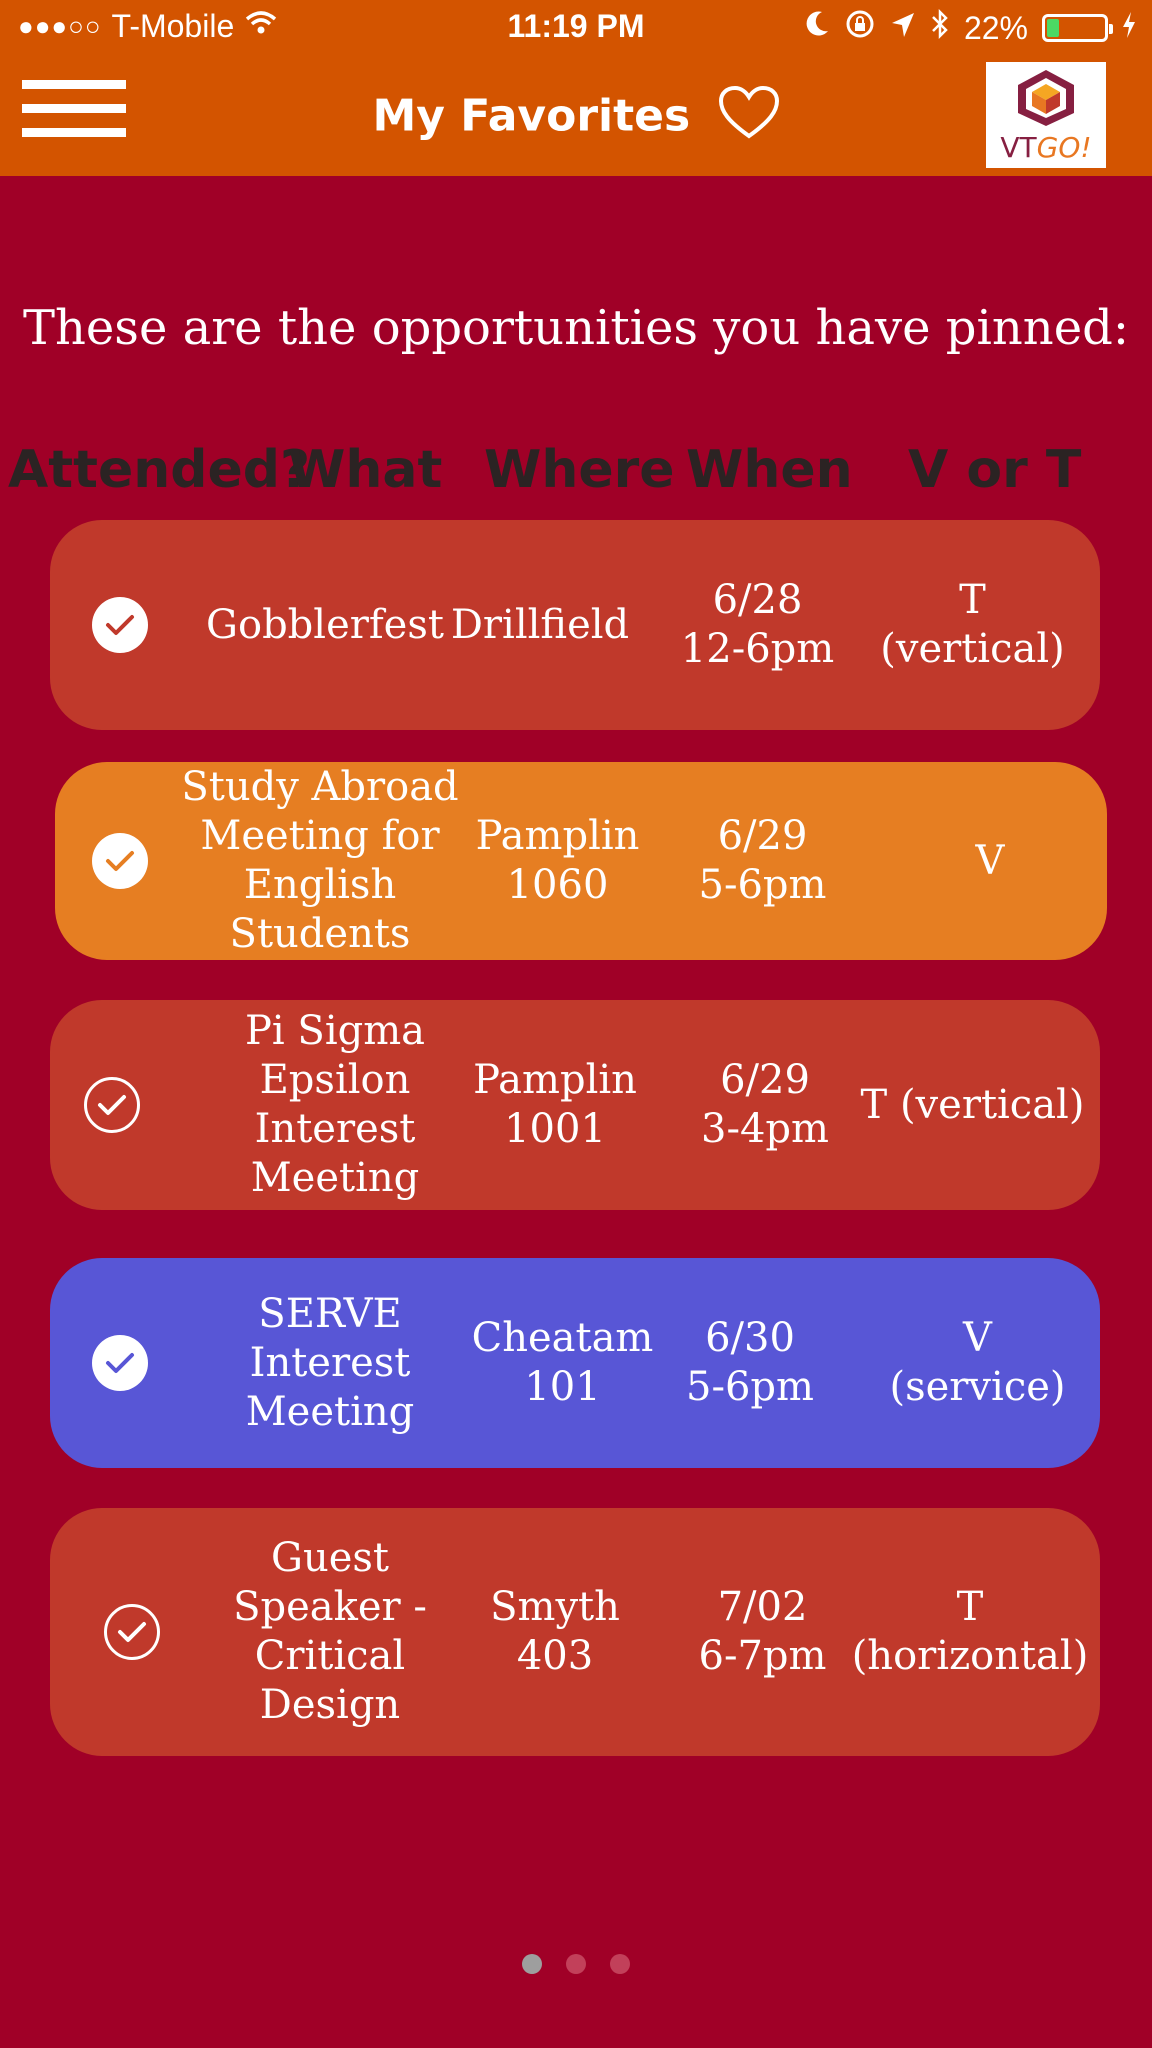 The width and height of the screenshot is (1152, 2048). What do you see at coordinates (365, 470) in the screenshot?
I see `column-header-what: What` at bounding box center [365, 470].